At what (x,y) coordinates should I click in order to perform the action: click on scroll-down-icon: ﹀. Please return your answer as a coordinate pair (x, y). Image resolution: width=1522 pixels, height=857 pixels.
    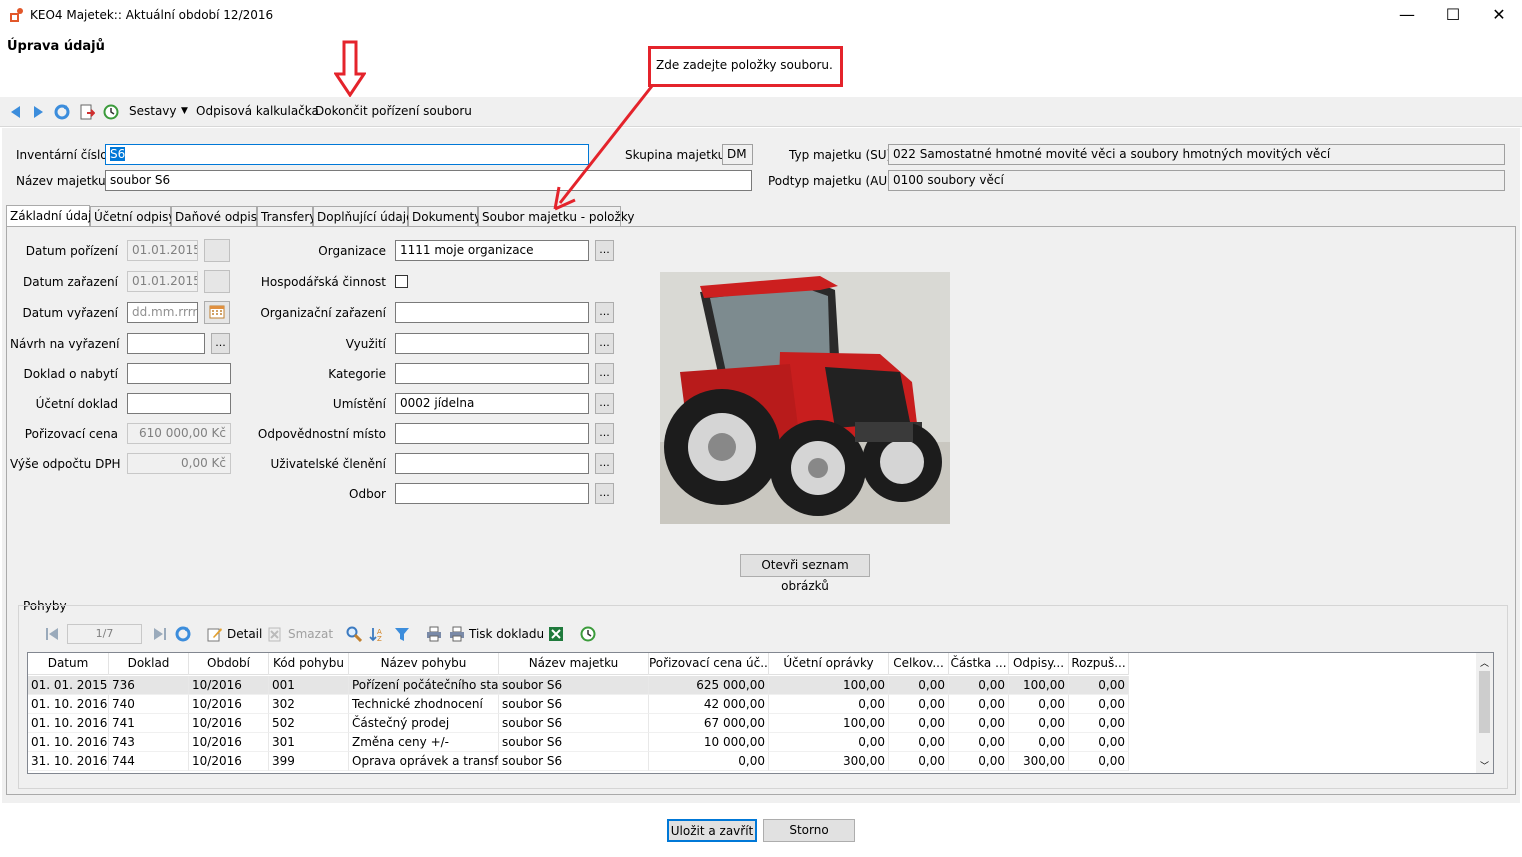
    Looking at the image, I should click on (1484, 765).